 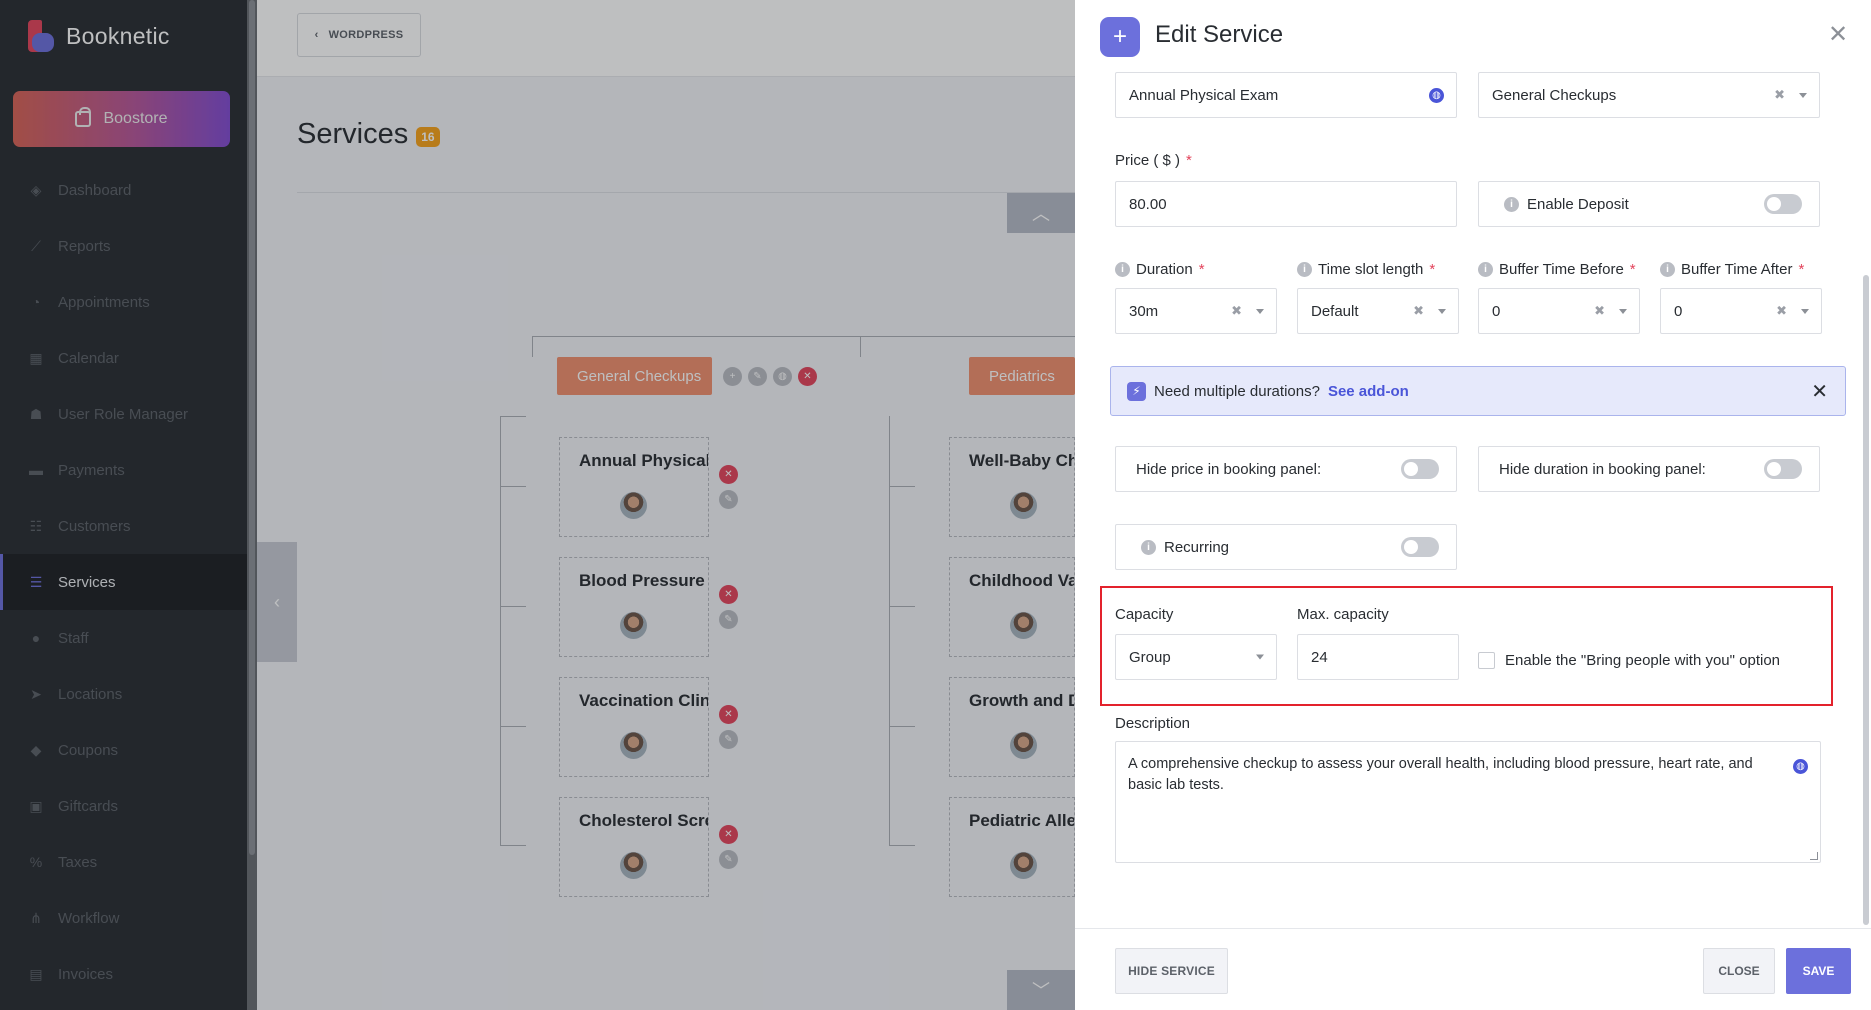 I want to click on service-name: Annual Physical Exam, so click(x=644, y=460).